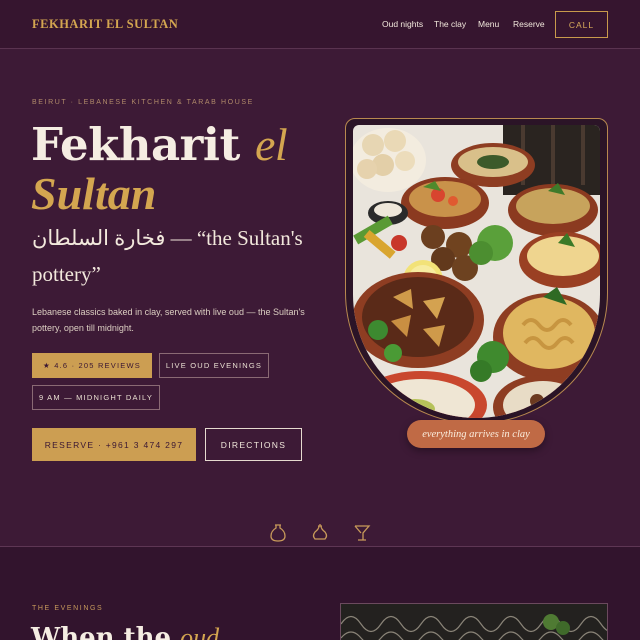  Describe the element at coordinates (450, 24) in the screenshot. I see `nav-link-the-clay: The clay` at that location.